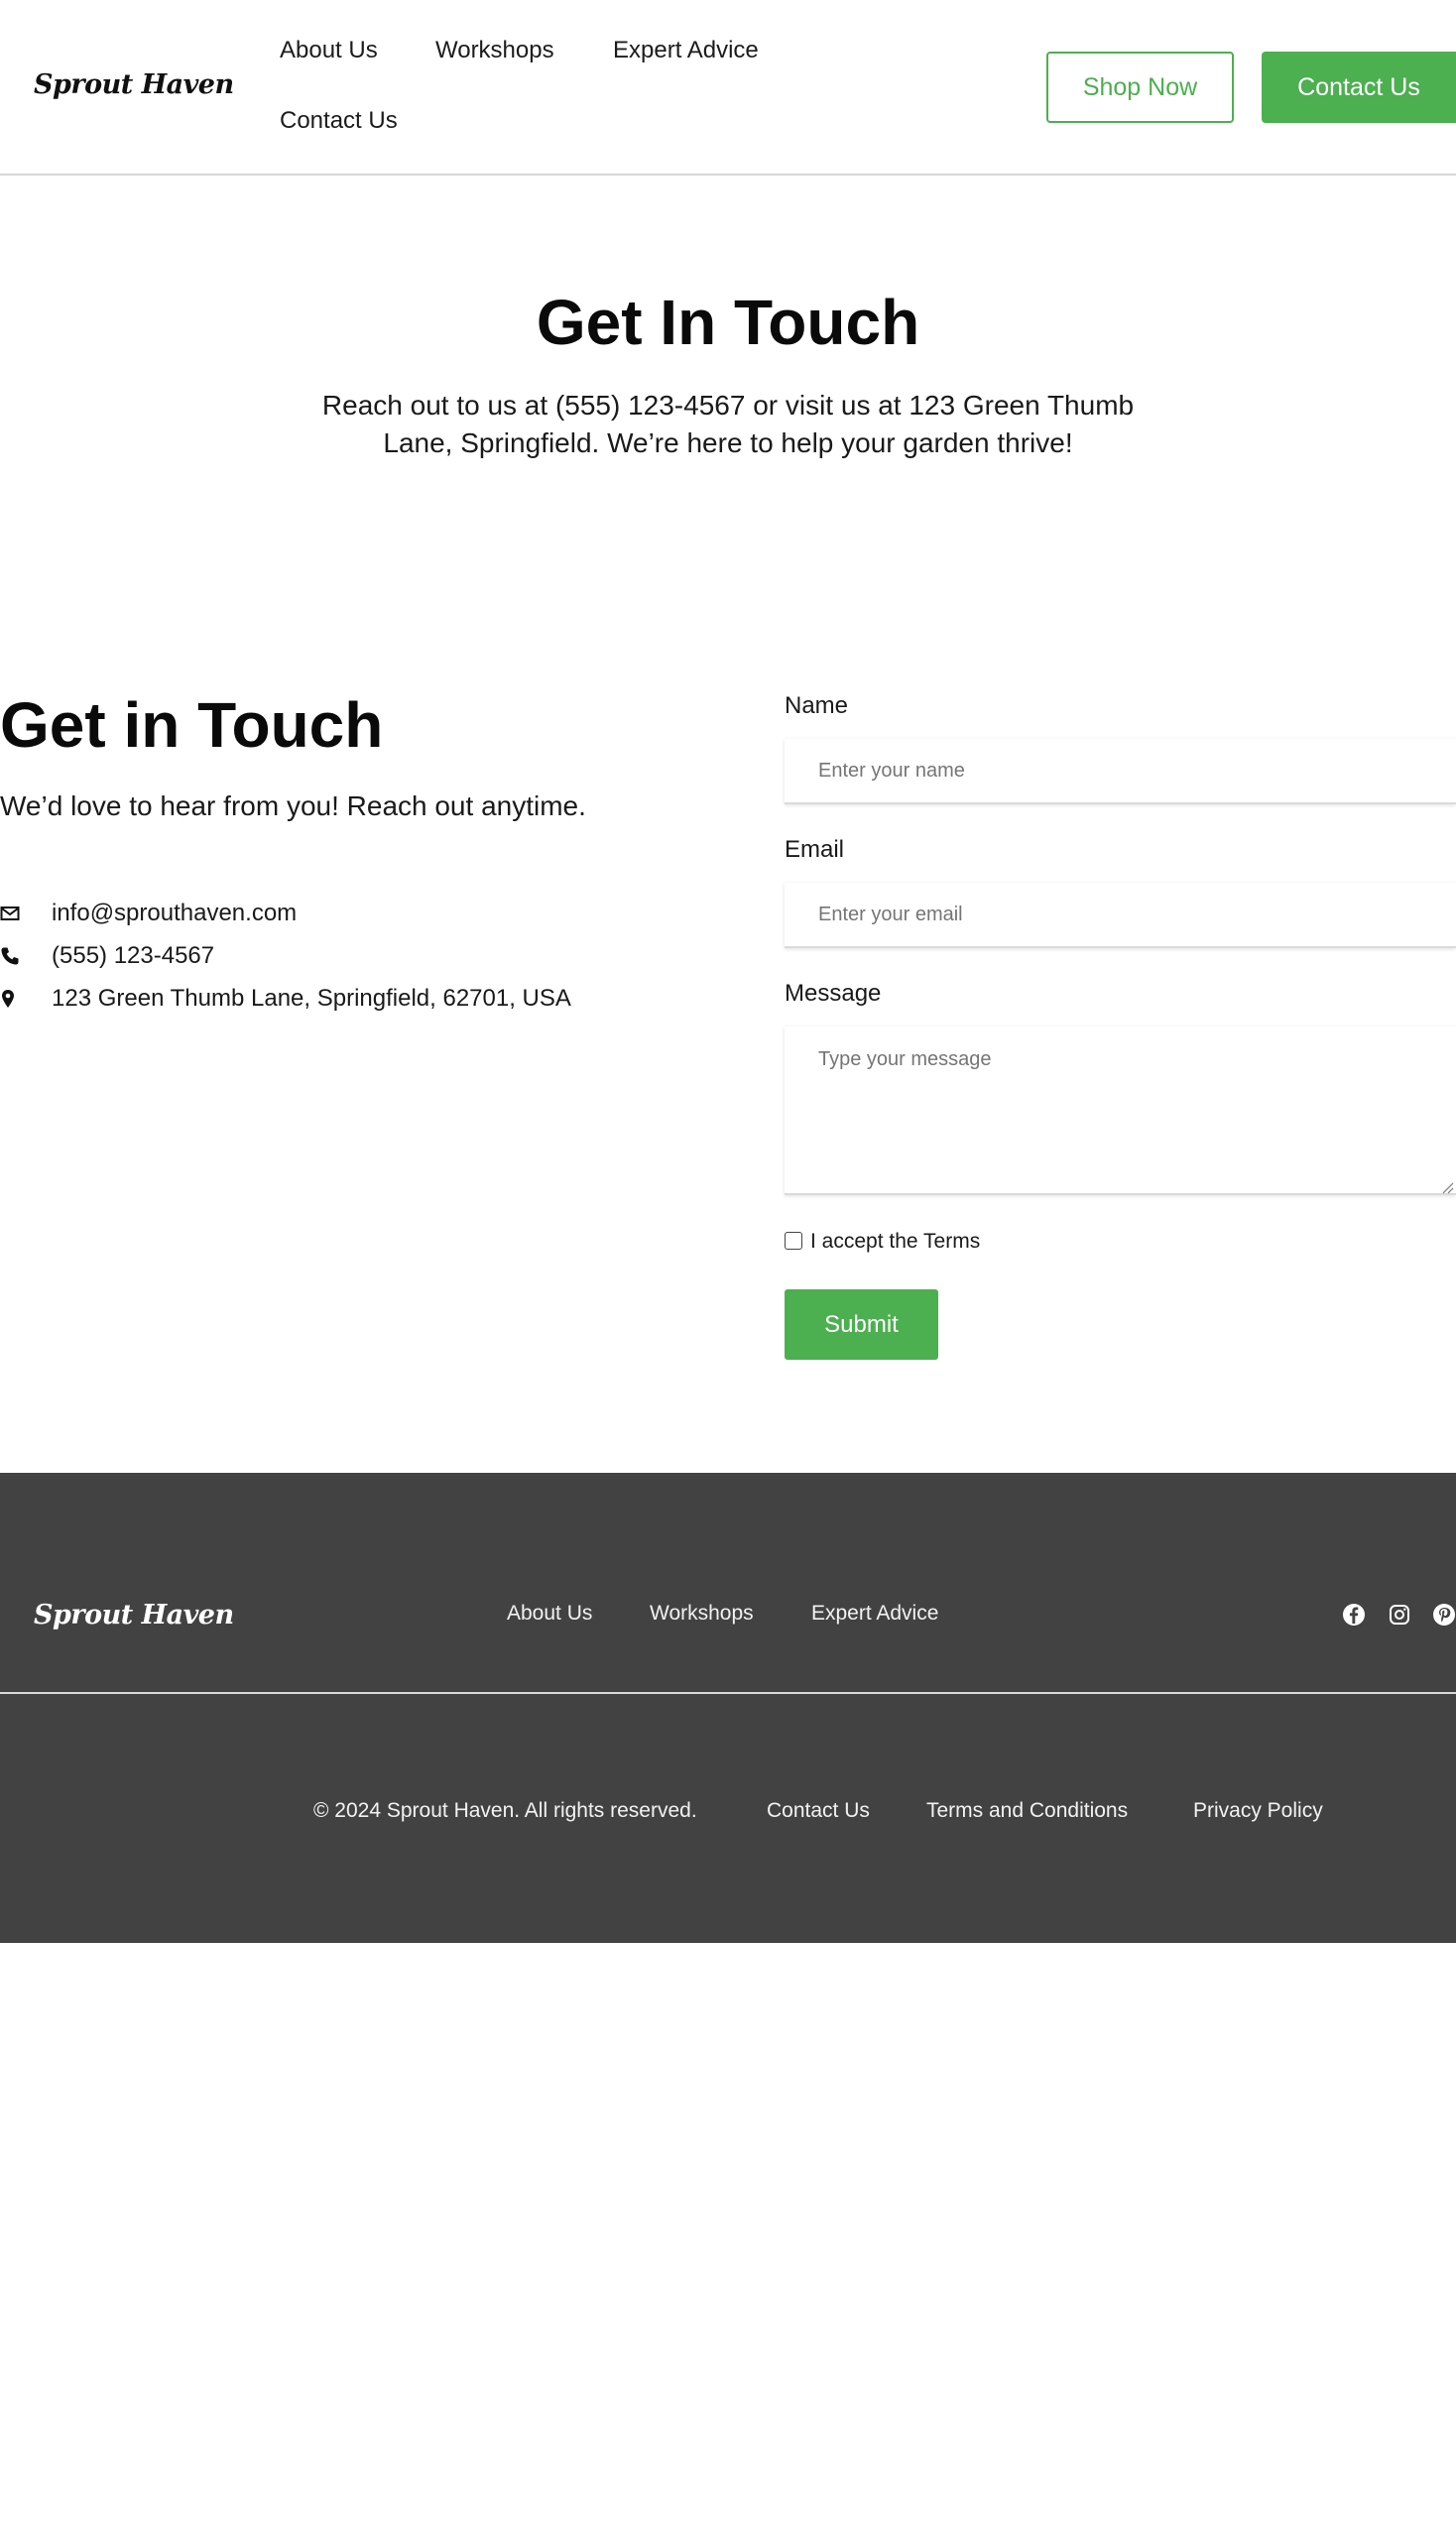 The width and height of the screenshot is (1456, 2539). Describe the element at coordinates (728, 1693) in the screenshot. I see `footer-divider` at that location.